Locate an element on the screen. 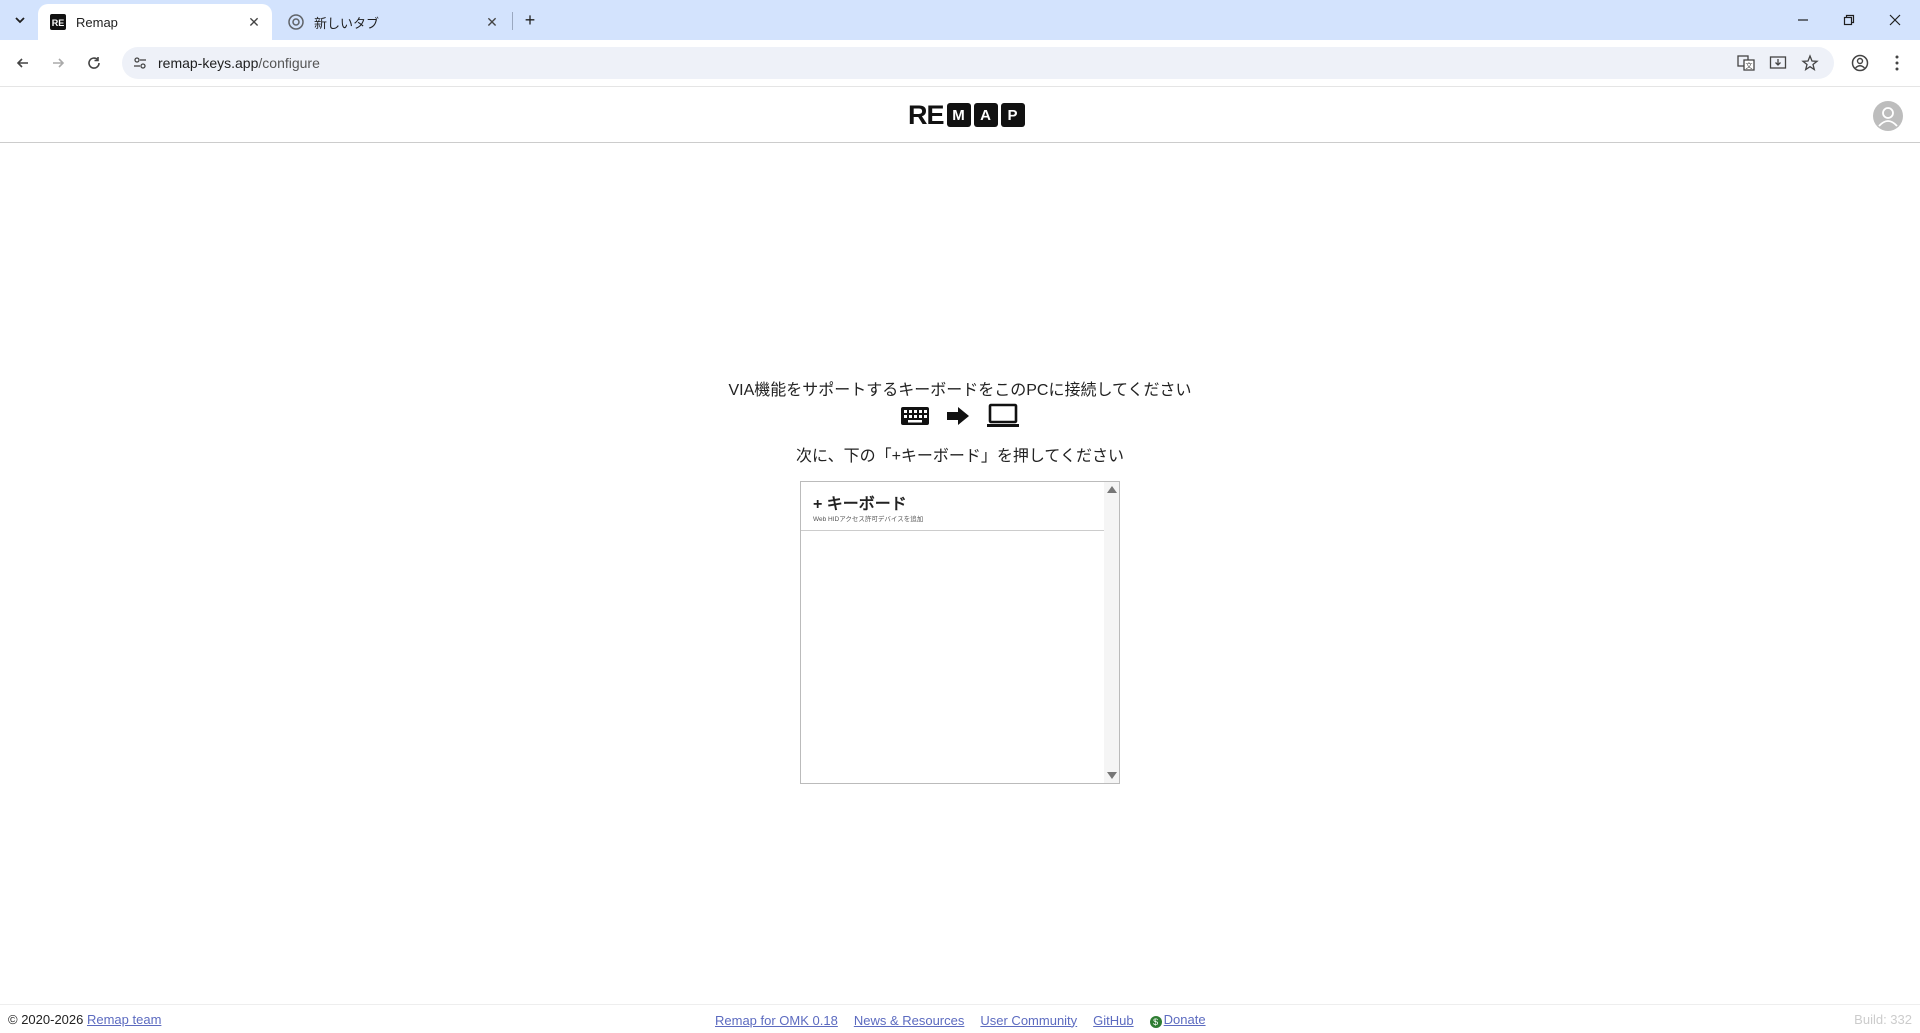  install-app-icon is located at coordinates (1778, 63).